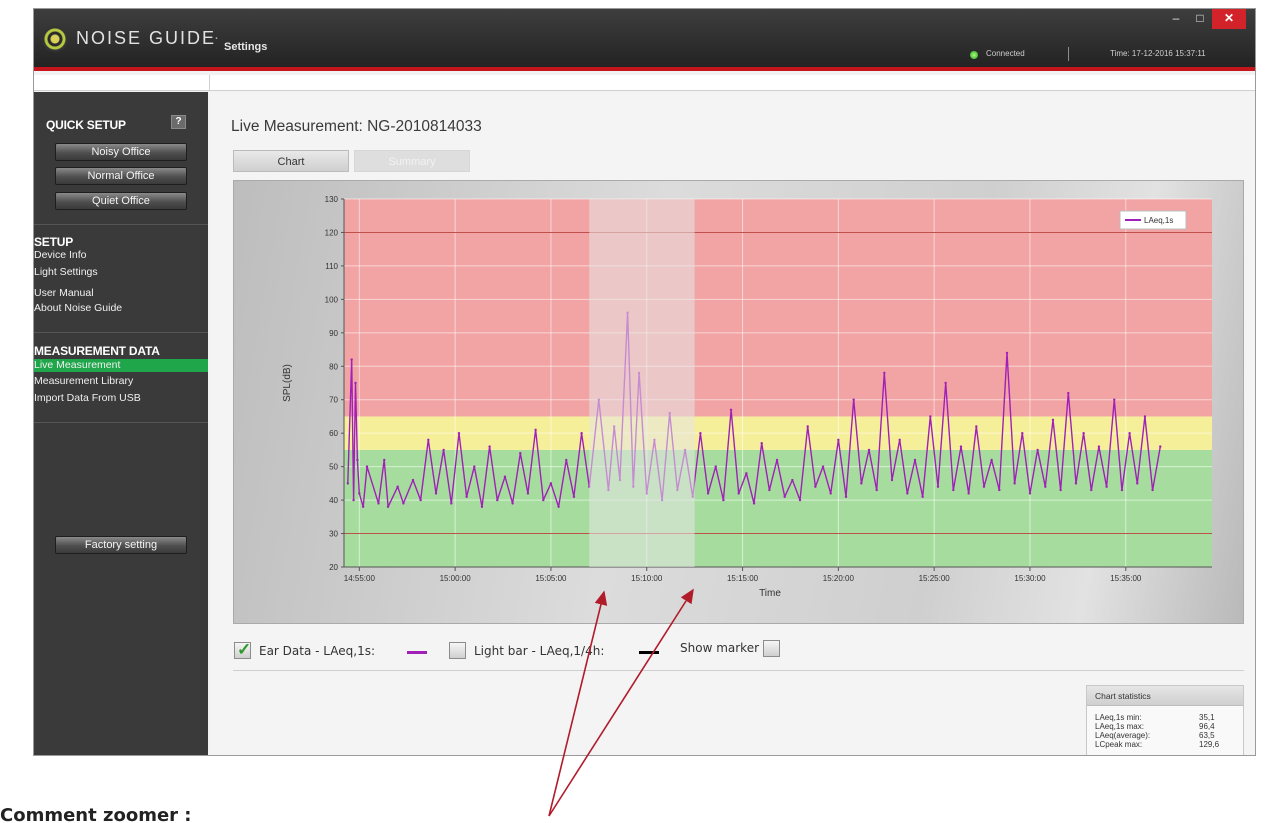 This screenshot has width=1270, height=823. What do you see at coordinates (96, 814) in the screenshot?
I see `annotation-caption: Comment zoomer :` at bounding box center [96, 814].